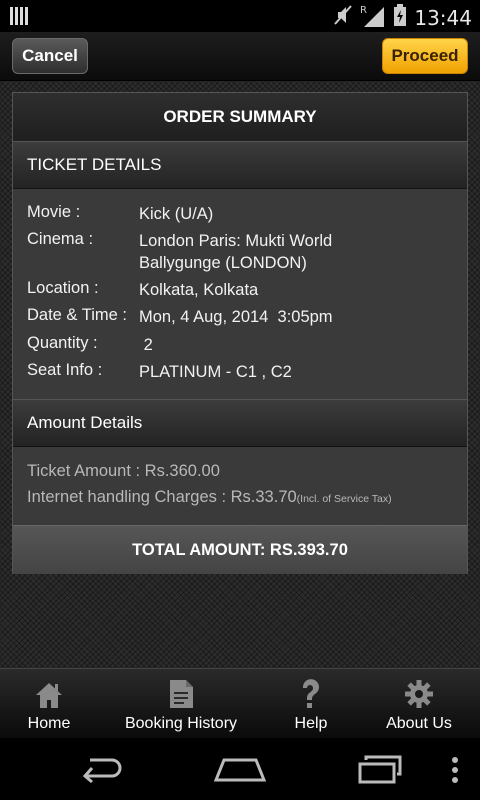 The image size is (480, 800). What do you see at coordinates (181, 723) in the screenshot?
I see `tab-label: Booking History` at bounding box center [181, 723].